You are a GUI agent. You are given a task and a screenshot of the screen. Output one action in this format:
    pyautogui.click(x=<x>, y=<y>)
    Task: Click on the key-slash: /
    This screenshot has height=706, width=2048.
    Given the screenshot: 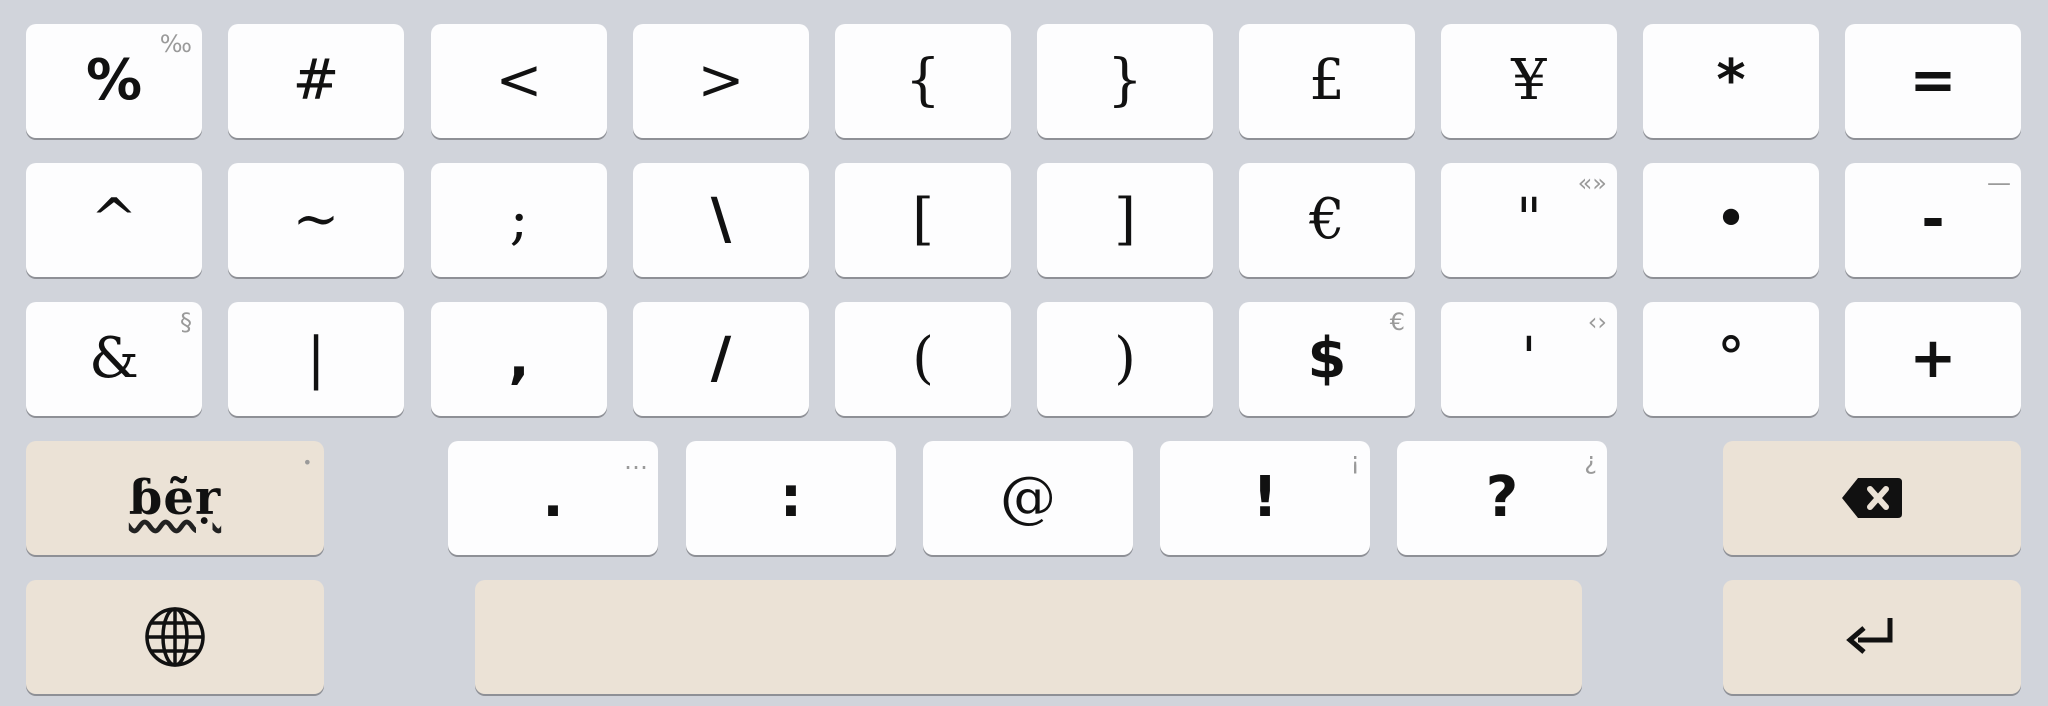 What is the action you would take?
    pyautogui.click(x=721, y=359)
    